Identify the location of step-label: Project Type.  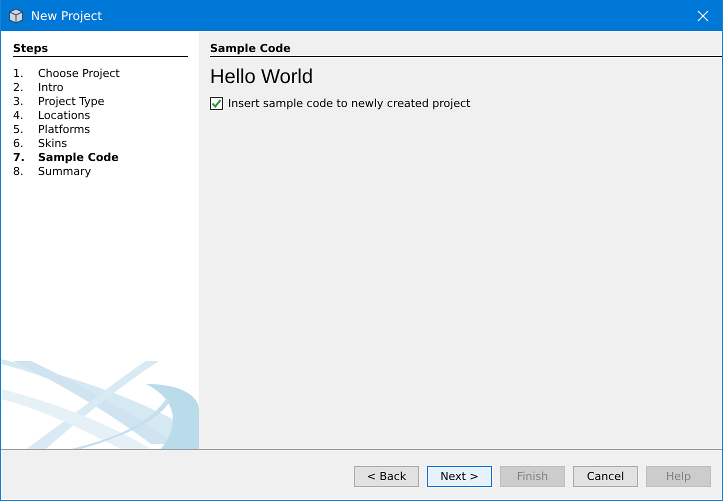
(71, 102).